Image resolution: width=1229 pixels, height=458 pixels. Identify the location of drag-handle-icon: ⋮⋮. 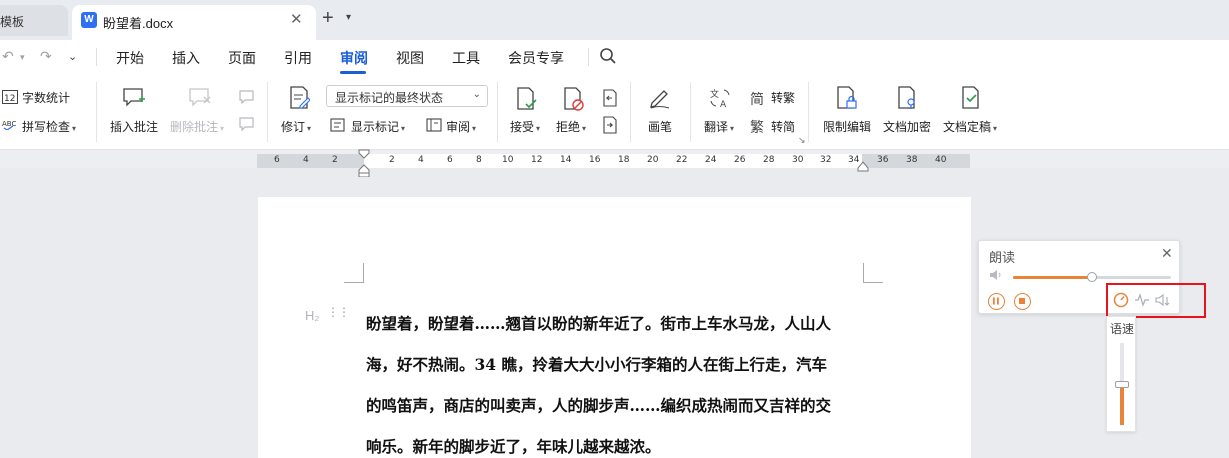
(338, 312).